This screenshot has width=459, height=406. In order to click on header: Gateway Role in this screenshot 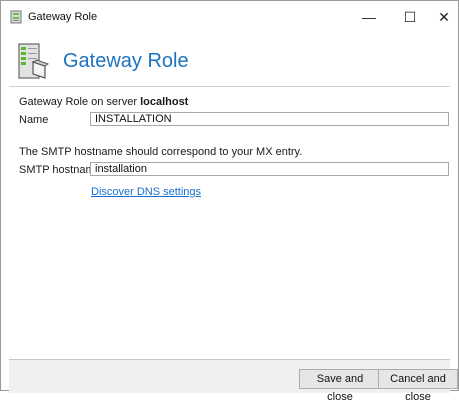, I will do `click(229, 62)`.